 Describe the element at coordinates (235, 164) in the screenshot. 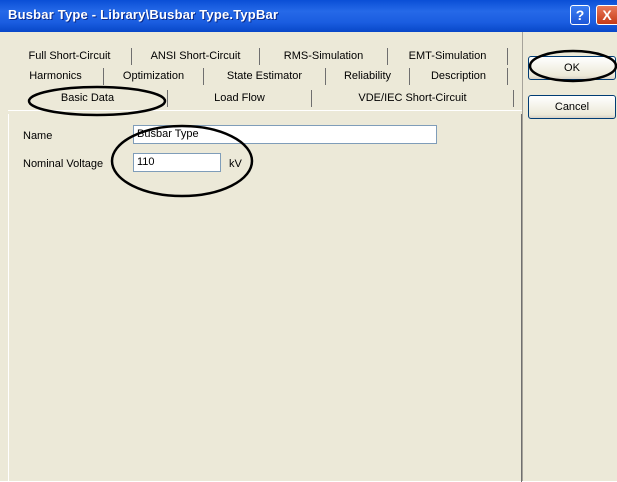

I see `voltage-unit: kV` at that location.